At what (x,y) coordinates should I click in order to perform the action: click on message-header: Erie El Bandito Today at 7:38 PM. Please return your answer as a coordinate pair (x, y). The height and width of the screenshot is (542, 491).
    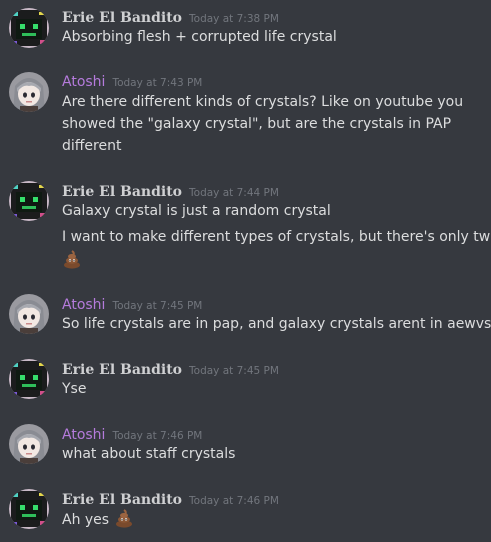
    Looking at the image, I should click on (170, 16).